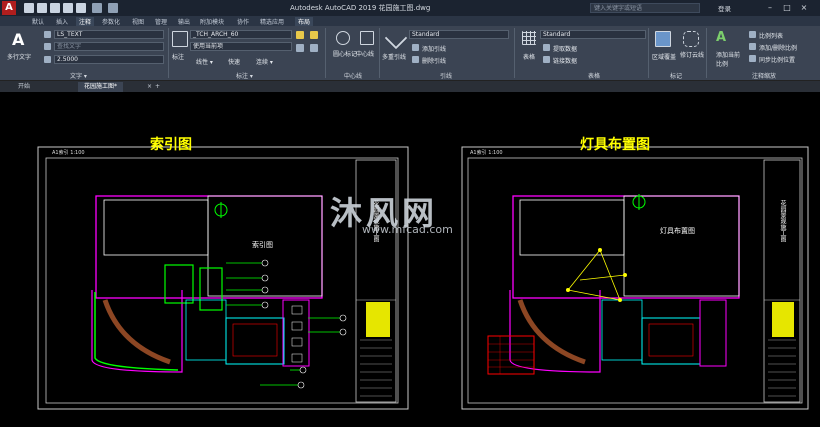 This screenshot has height=427, width=820. Describe the element at coordinates (19, 56) in the screenshot. I see `multiline-text-button: 多行文字` at that location.